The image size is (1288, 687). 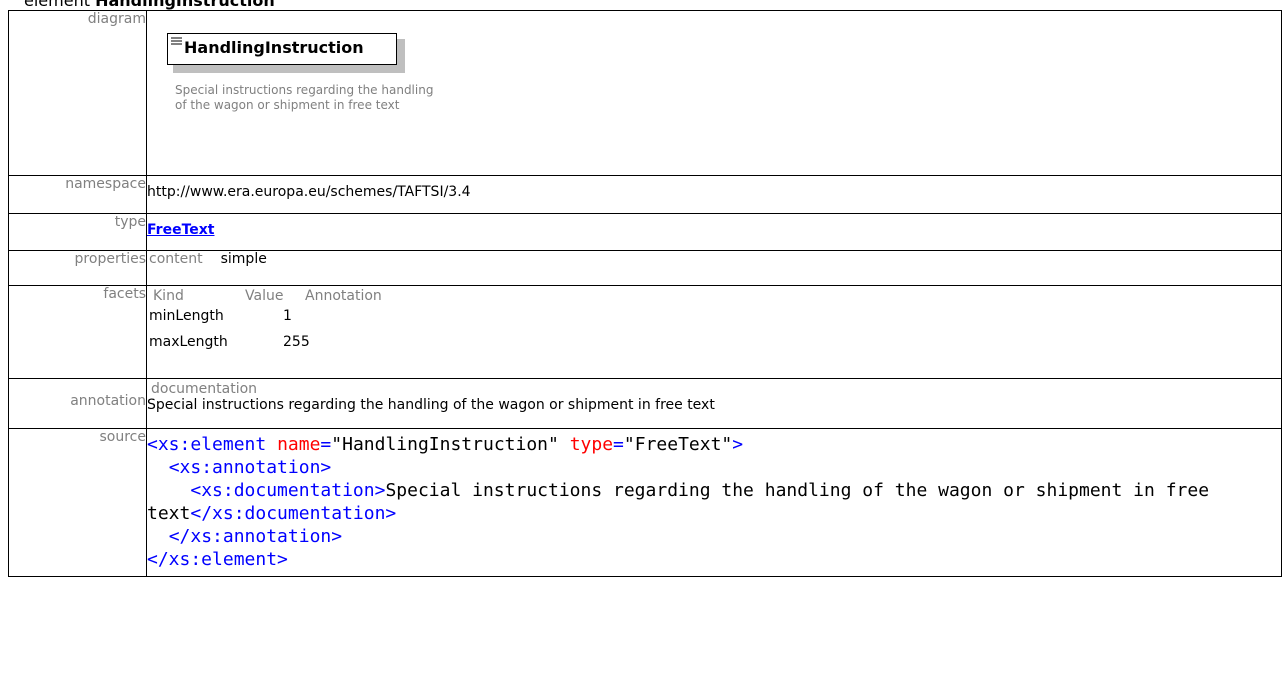 What do you see at coordinates (204, 389) in the screenshot?
I see `annotation-doc-head: documentation` at bounding box center [204, 389].